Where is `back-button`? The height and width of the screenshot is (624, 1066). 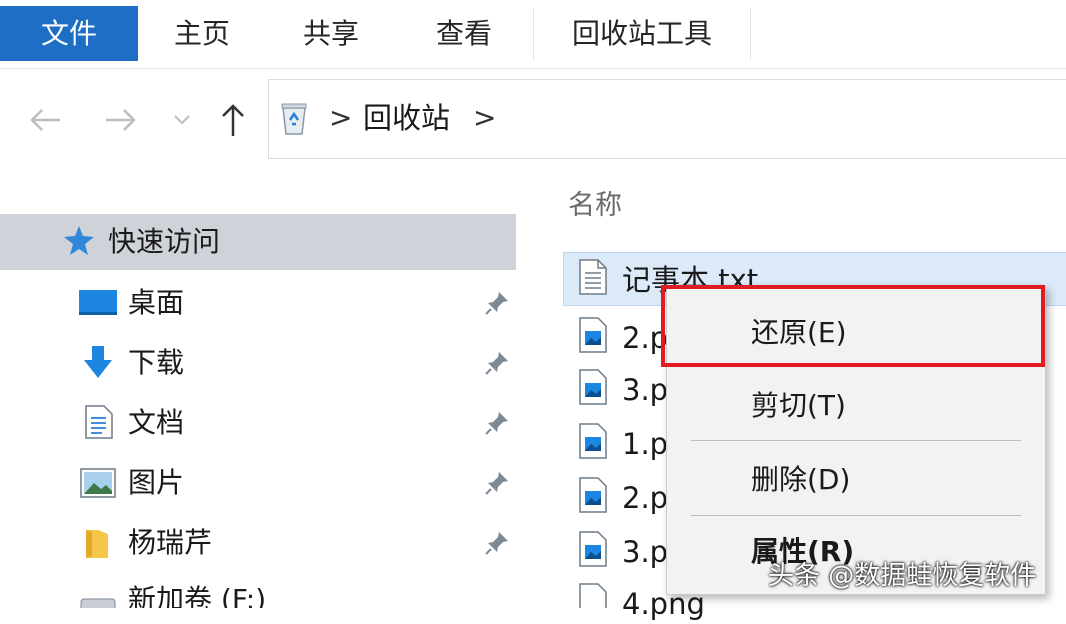 back-button is located at coordinates (45, 124).